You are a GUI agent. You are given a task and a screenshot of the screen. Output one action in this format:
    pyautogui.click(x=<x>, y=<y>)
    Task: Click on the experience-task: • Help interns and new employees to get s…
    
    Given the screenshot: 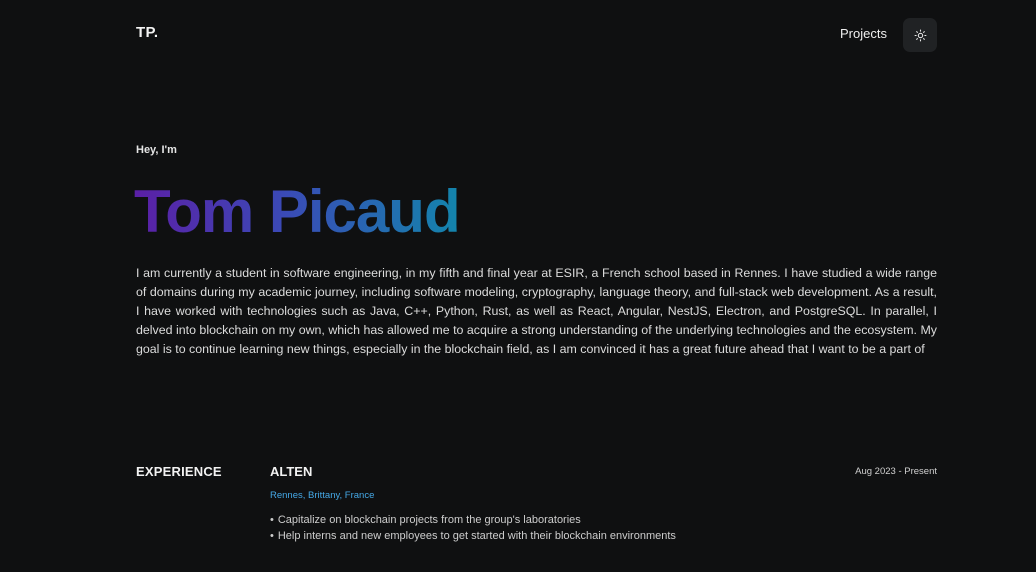 What is the action you would take?
    pyautogui.click(x=473, y=536)
    